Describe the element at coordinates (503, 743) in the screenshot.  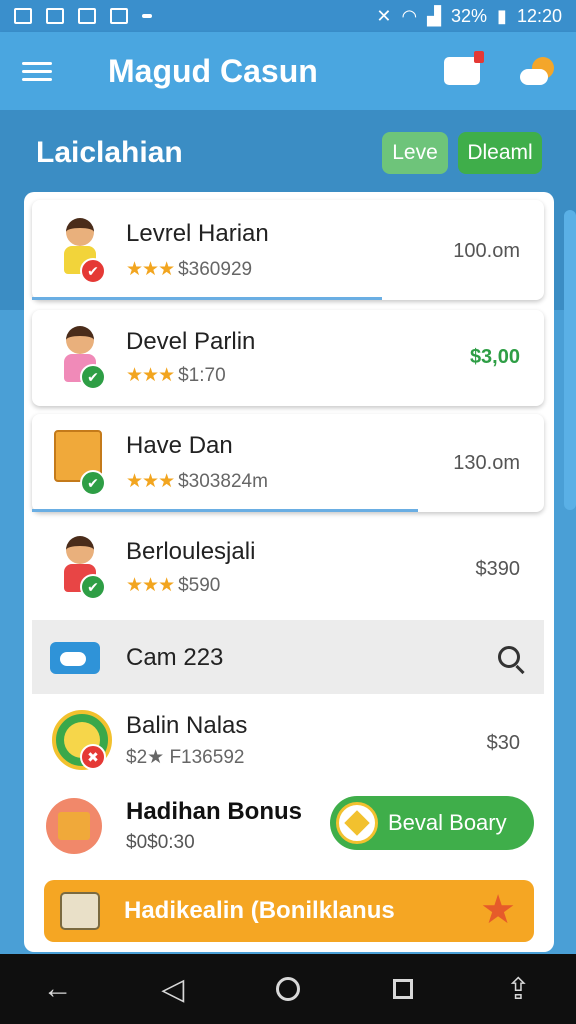
I see `item-amount: $30` at that location.